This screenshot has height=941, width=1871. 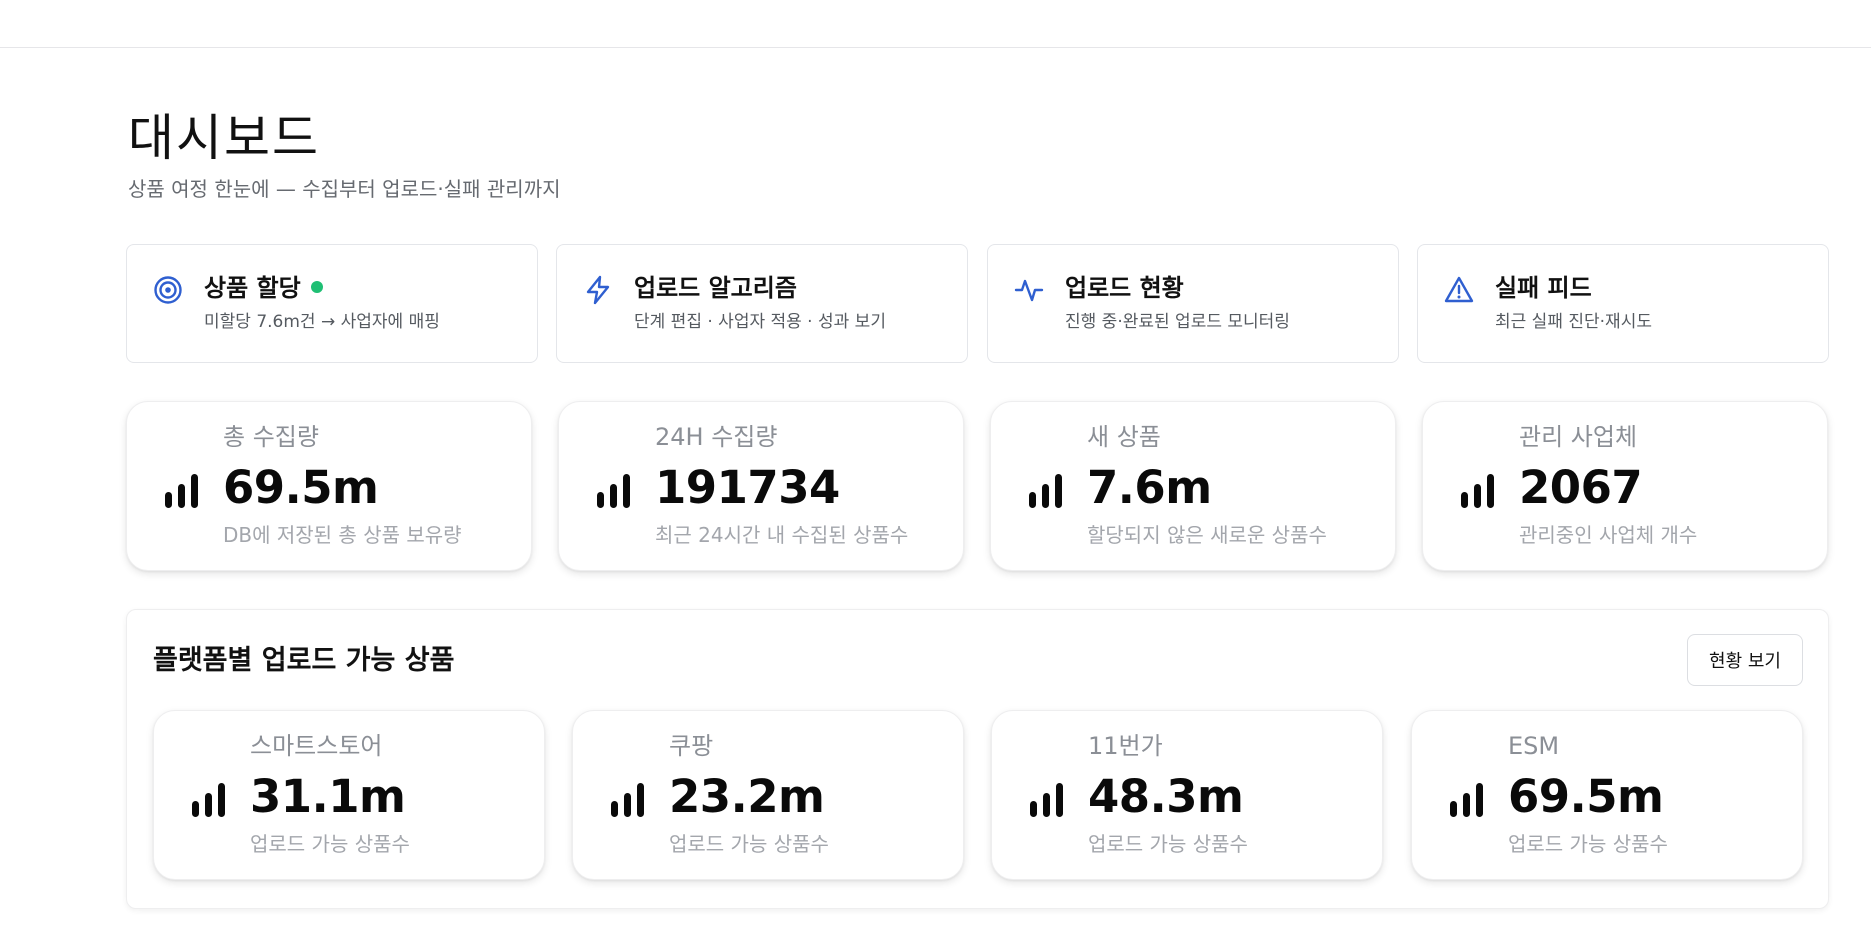 I want to click on platform-value: 69.5m, so click(x=1586, y=796).